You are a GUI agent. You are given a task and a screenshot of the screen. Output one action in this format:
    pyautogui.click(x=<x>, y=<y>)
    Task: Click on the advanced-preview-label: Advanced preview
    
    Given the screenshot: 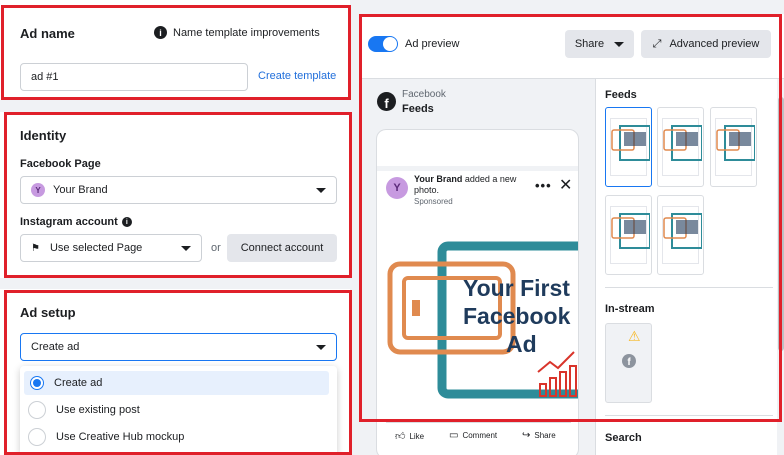 What is the action you would take?
    pyautogui.click(x=714, y=44)
    